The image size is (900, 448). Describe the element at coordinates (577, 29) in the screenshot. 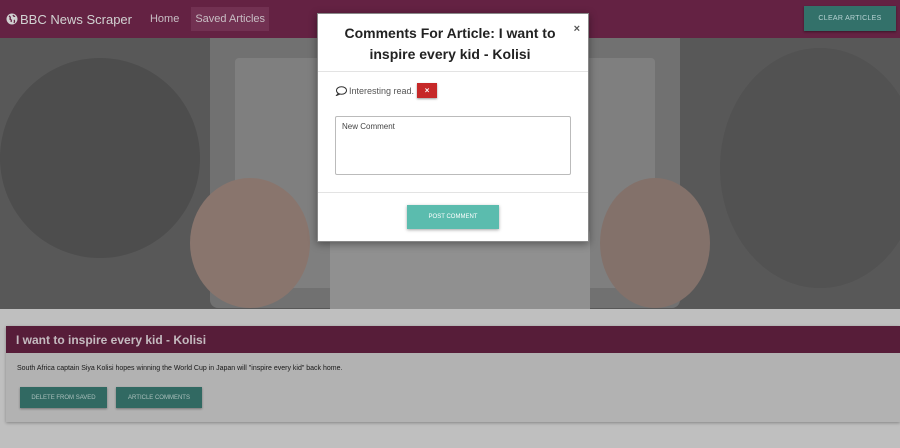

I see `close-icon: ×` at that location.